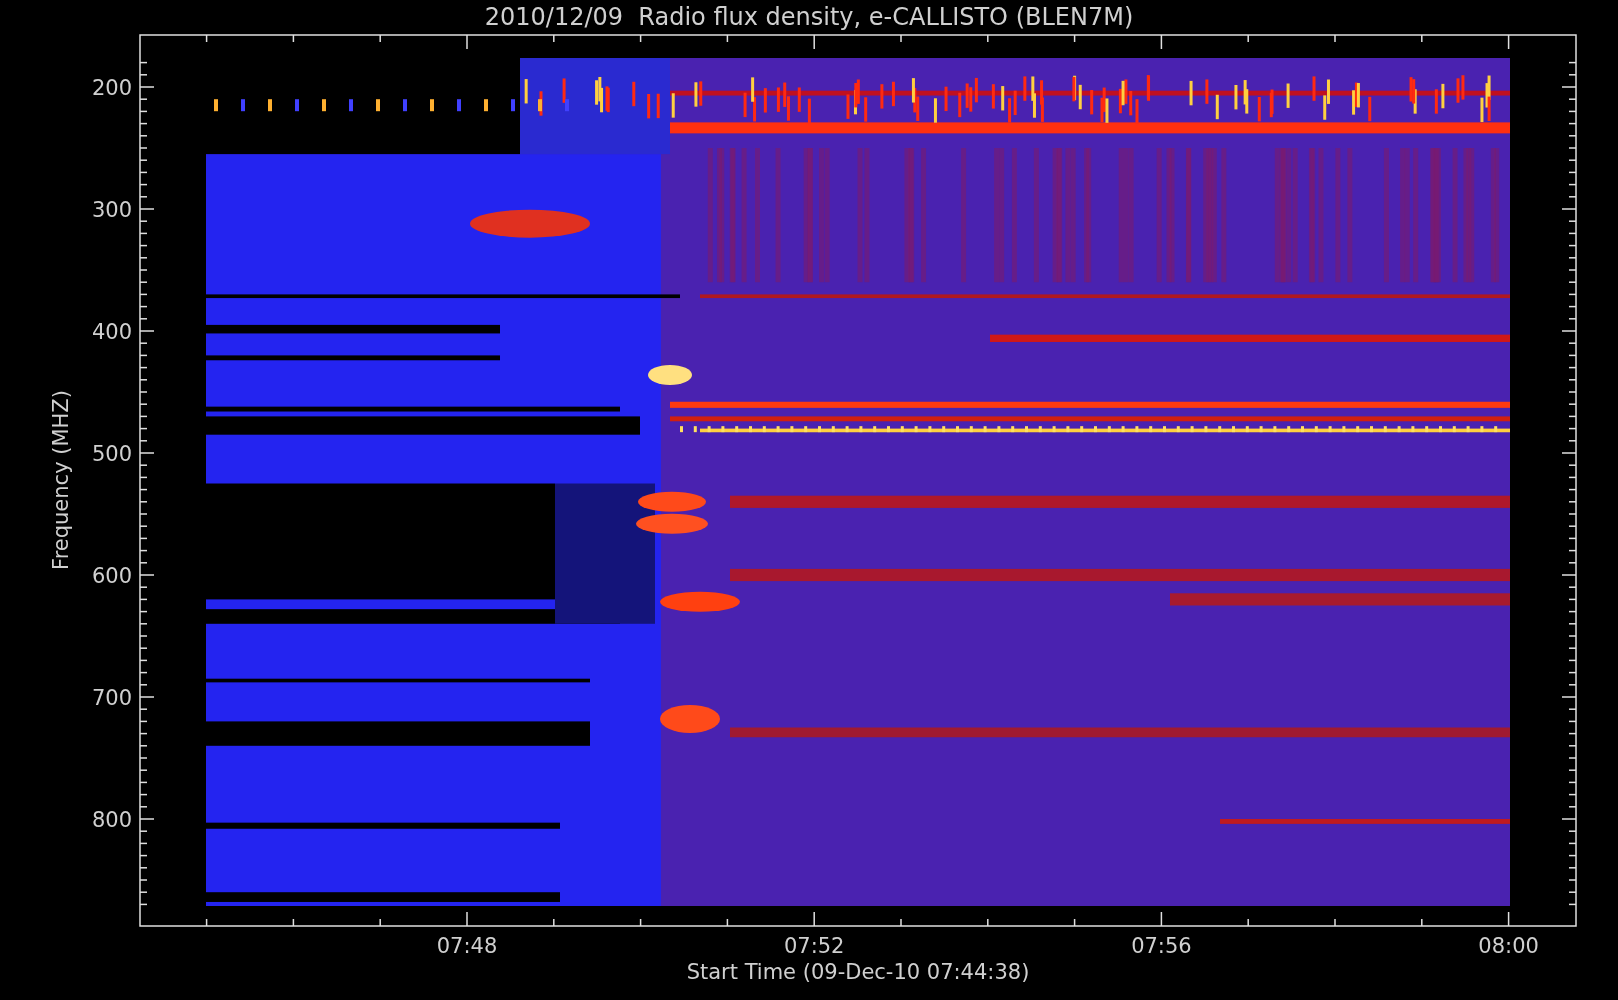 Image resolution: width=1618 pixels, height=1000 pixels. Describe the element at coordinates (809, 17) in the screenshot. I see `chart-title: 2010/12/09 Radio flux density, e-CALLISTO (BLEN7M)` at that location.